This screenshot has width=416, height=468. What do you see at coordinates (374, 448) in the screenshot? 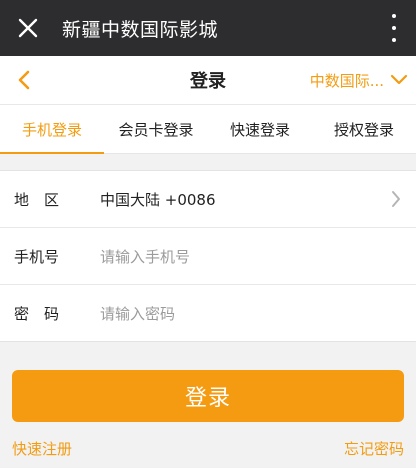
I see `forgot-password-link: 忘记密码` at bounding box center [374, 448].